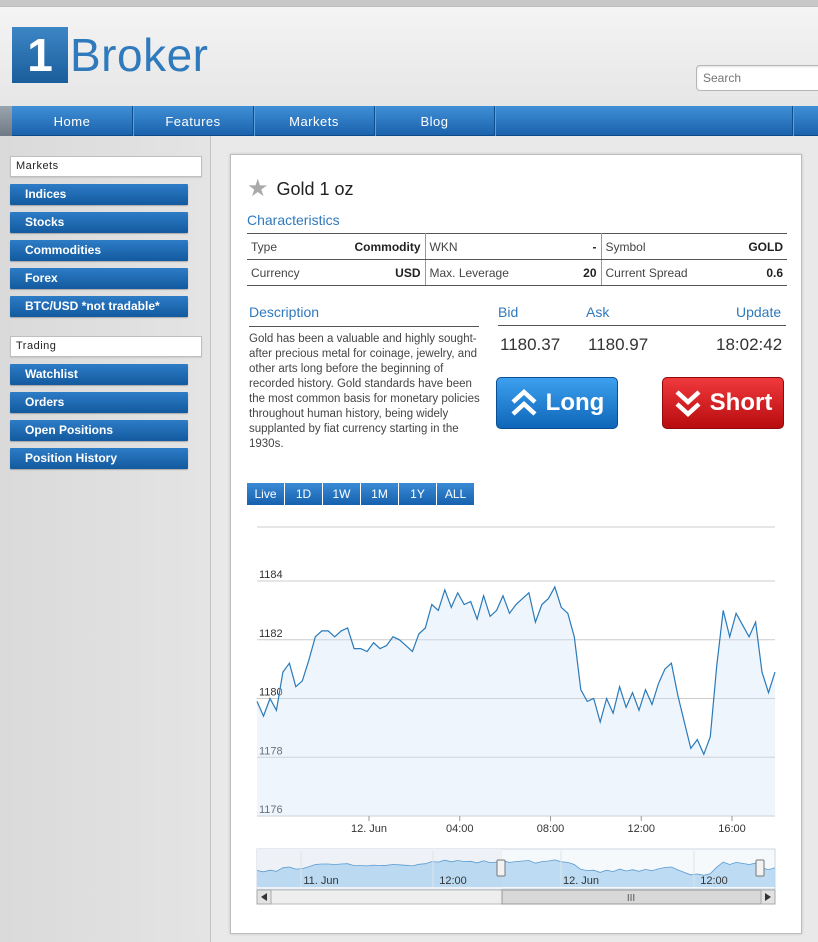 The height and width of the screenshot is (942, 818). I want to click on chart-navigator: 11. Jun 12:00 12. Jun 12:00, so click(516, 869).